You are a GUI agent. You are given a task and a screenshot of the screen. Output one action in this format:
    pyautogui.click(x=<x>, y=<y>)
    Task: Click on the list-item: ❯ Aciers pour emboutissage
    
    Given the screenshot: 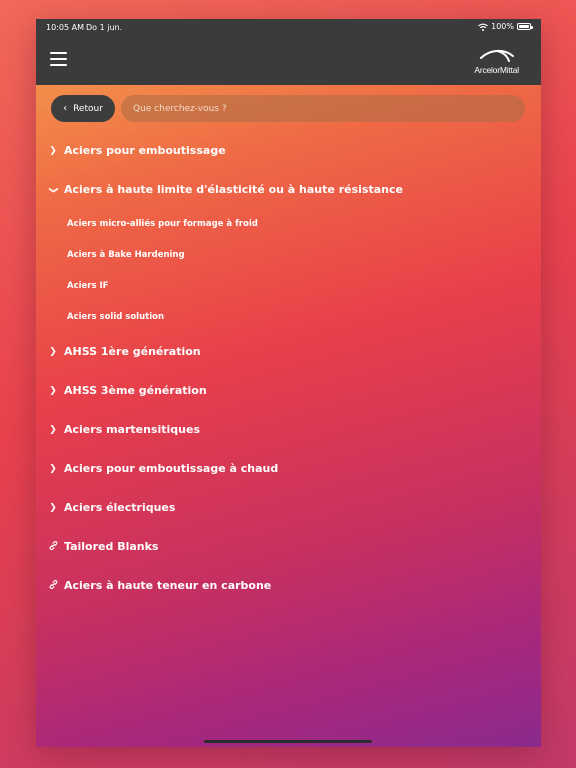 What is the action you would take?
    pyautogui.click(x=137, y=150)
    